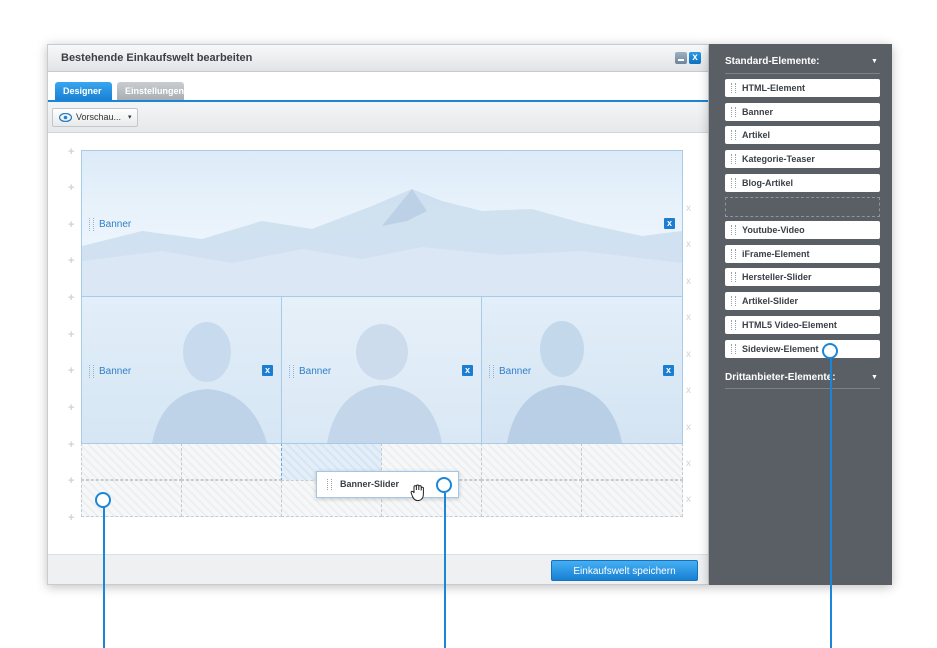 The height and width of the screenshot is (648, 937). Describe the element at coordinates (802, 183) in the screenshot. I see `sidebar-item-blog-artikel: Blog-Artikel` at that location.